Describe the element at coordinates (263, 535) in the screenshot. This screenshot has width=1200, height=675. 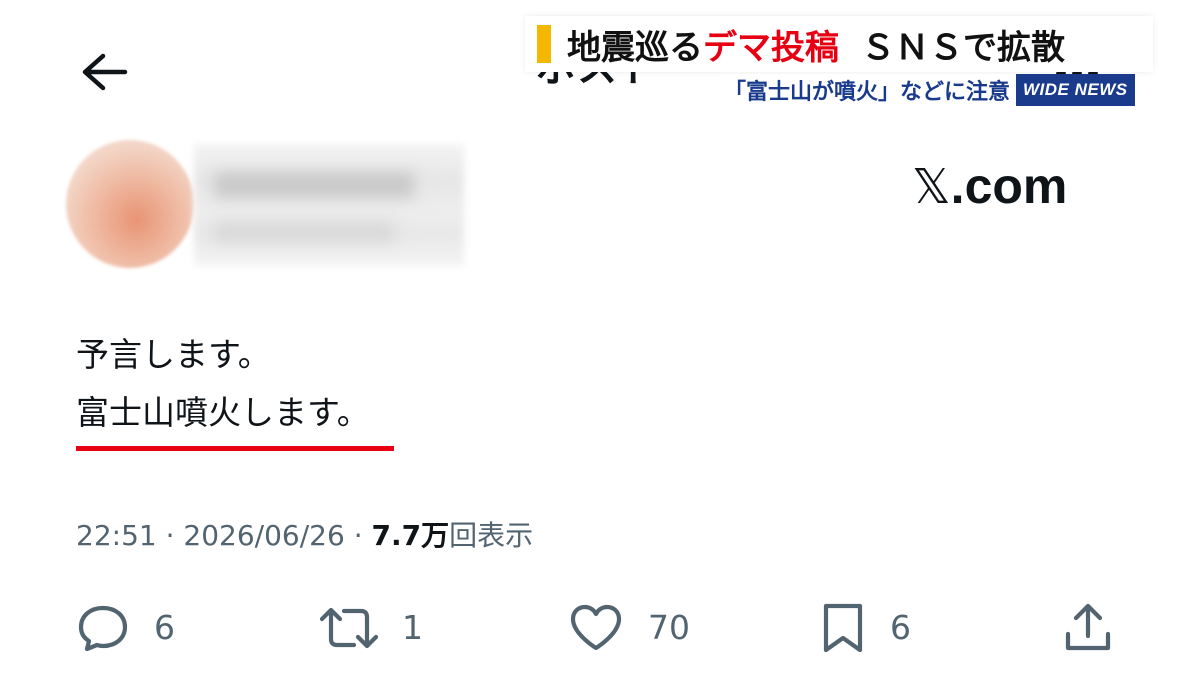
I see `post-date: 2026/06/26` at that location.